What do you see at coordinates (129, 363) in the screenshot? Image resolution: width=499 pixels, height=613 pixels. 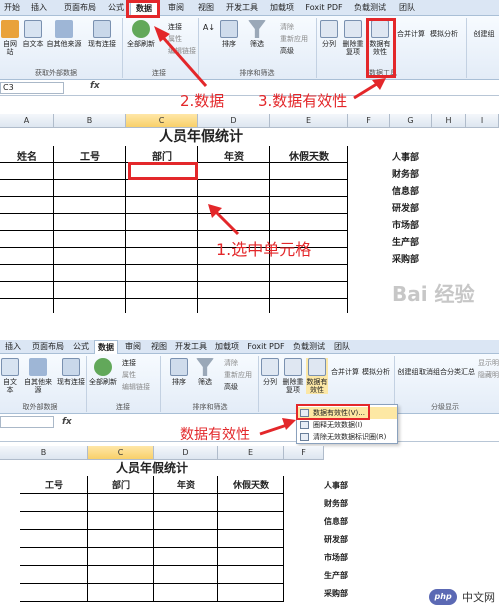 I see `connections-link: 连接` at bounding box center [129, 363].